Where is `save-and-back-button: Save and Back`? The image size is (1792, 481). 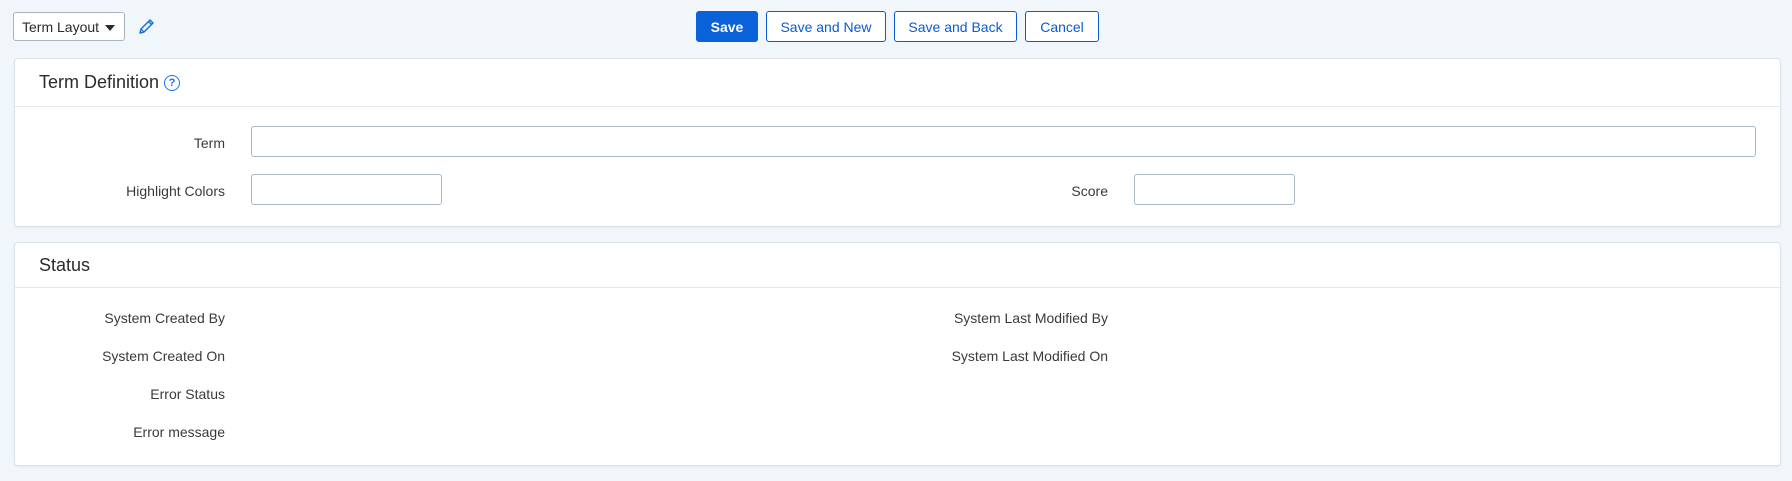
save-and-back-button: Save and Back is located at coordinates (955, 26).